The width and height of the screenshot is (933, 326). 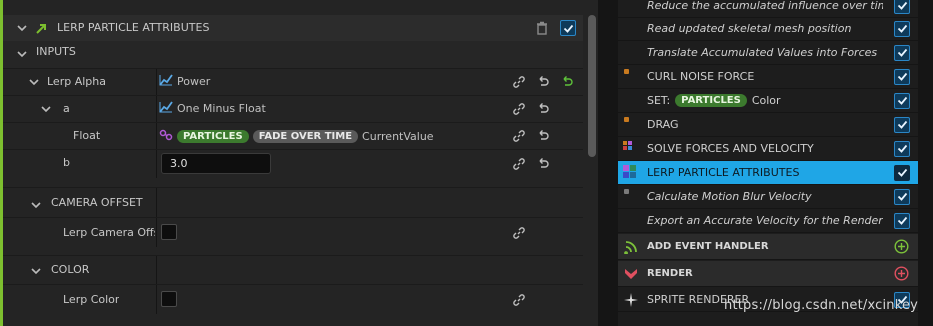 What do you see at coordinates (97, 202) in the screenshot?
I see `camera-offset-label: CAMERA OFFSET` at bounding box center [97, 202].